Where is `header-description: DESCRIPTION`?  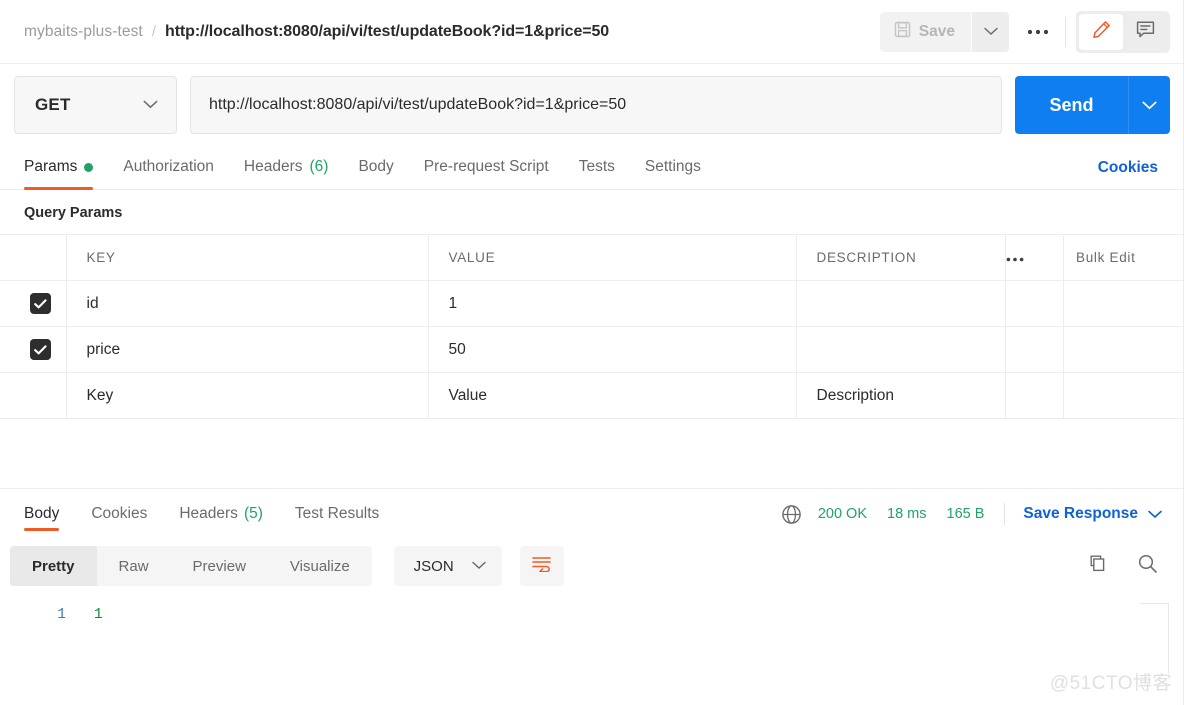
header-description: DESCRIPTION is located at coordinates (901, 257).